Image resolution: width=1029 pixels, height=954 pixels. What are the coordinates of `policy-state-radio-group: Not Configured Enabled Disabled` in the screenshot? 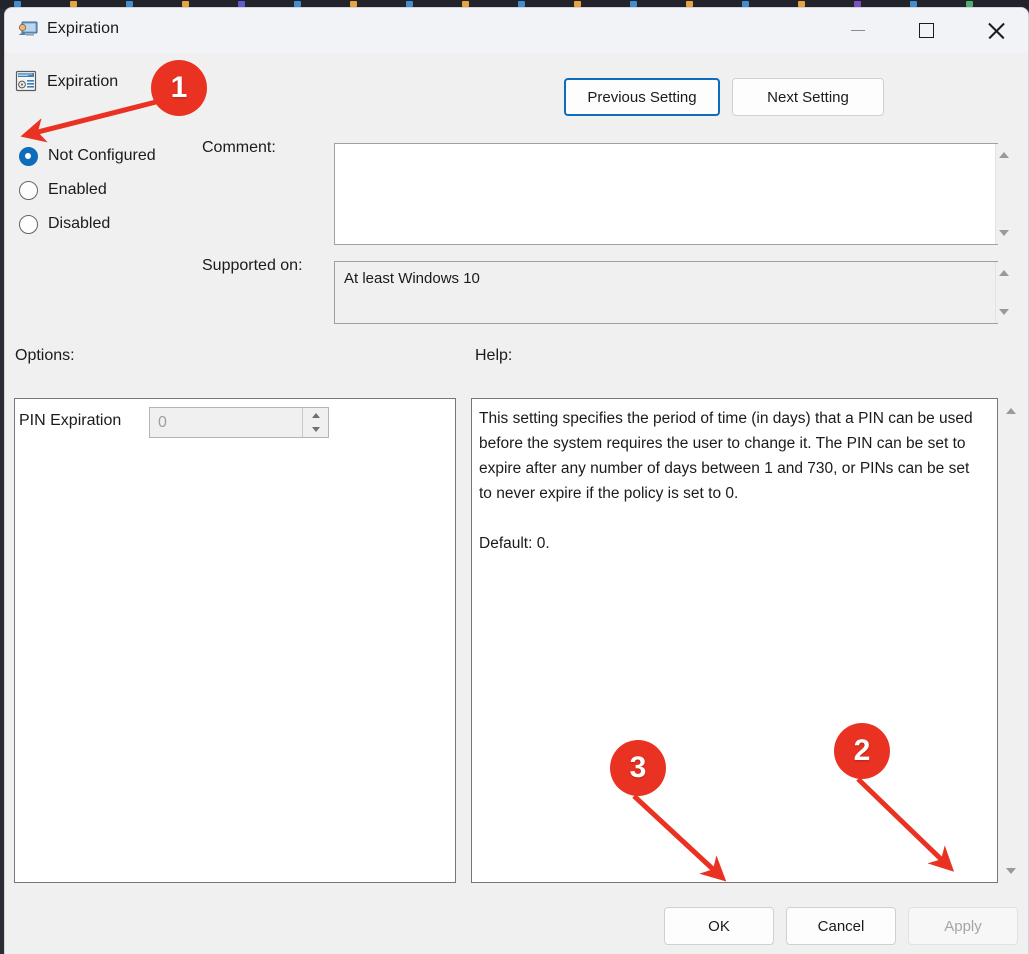 It's located at (87, 190).